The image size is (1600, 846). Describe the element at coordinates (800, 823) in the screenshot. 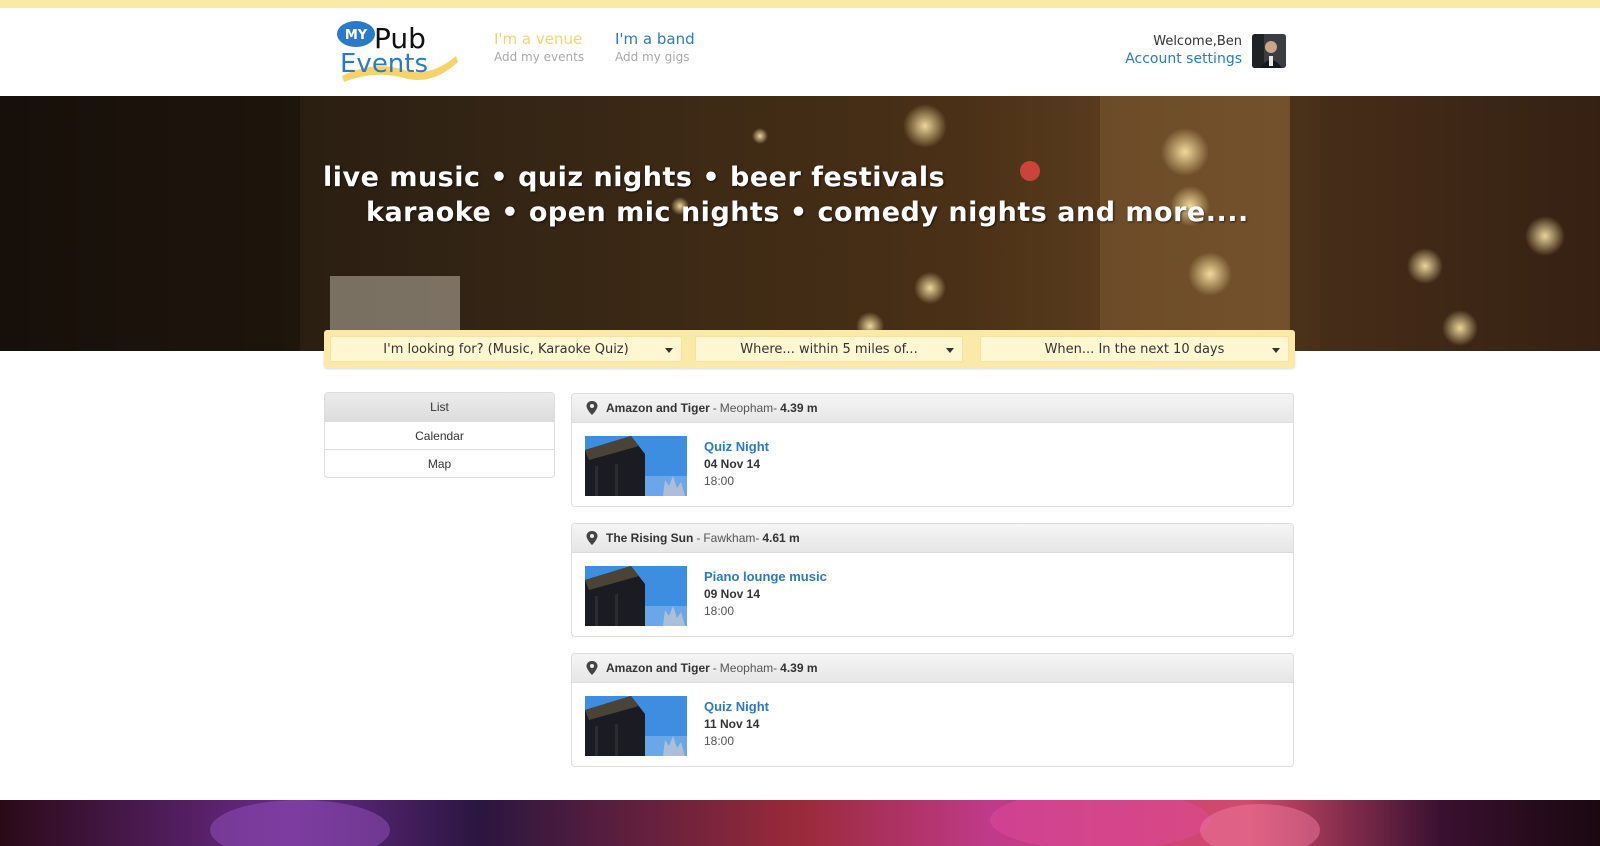

I see `footer-concert-image` at that location.